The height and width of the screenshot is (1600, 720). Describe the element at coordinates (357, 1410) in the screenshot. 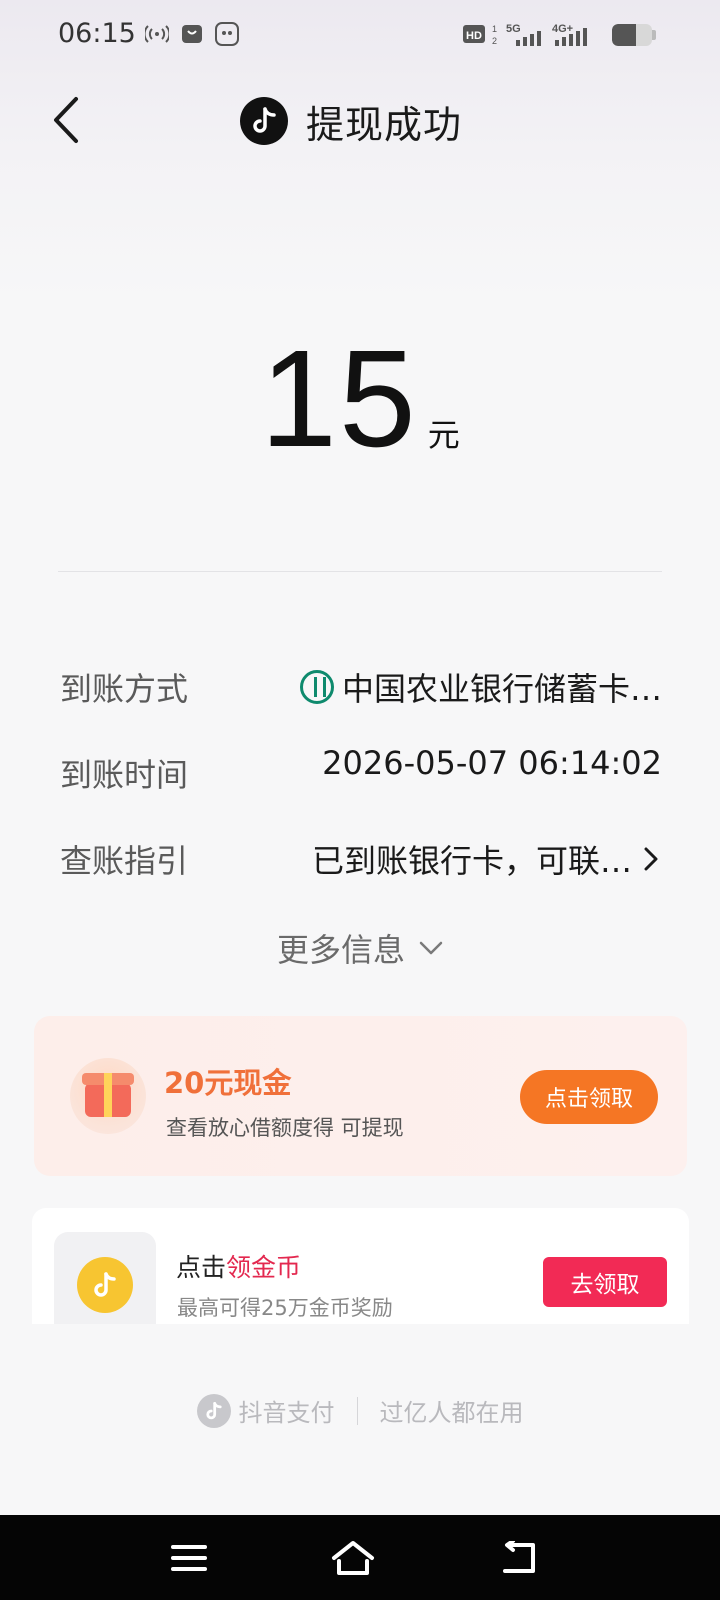

I see `footer-separator` at that location.